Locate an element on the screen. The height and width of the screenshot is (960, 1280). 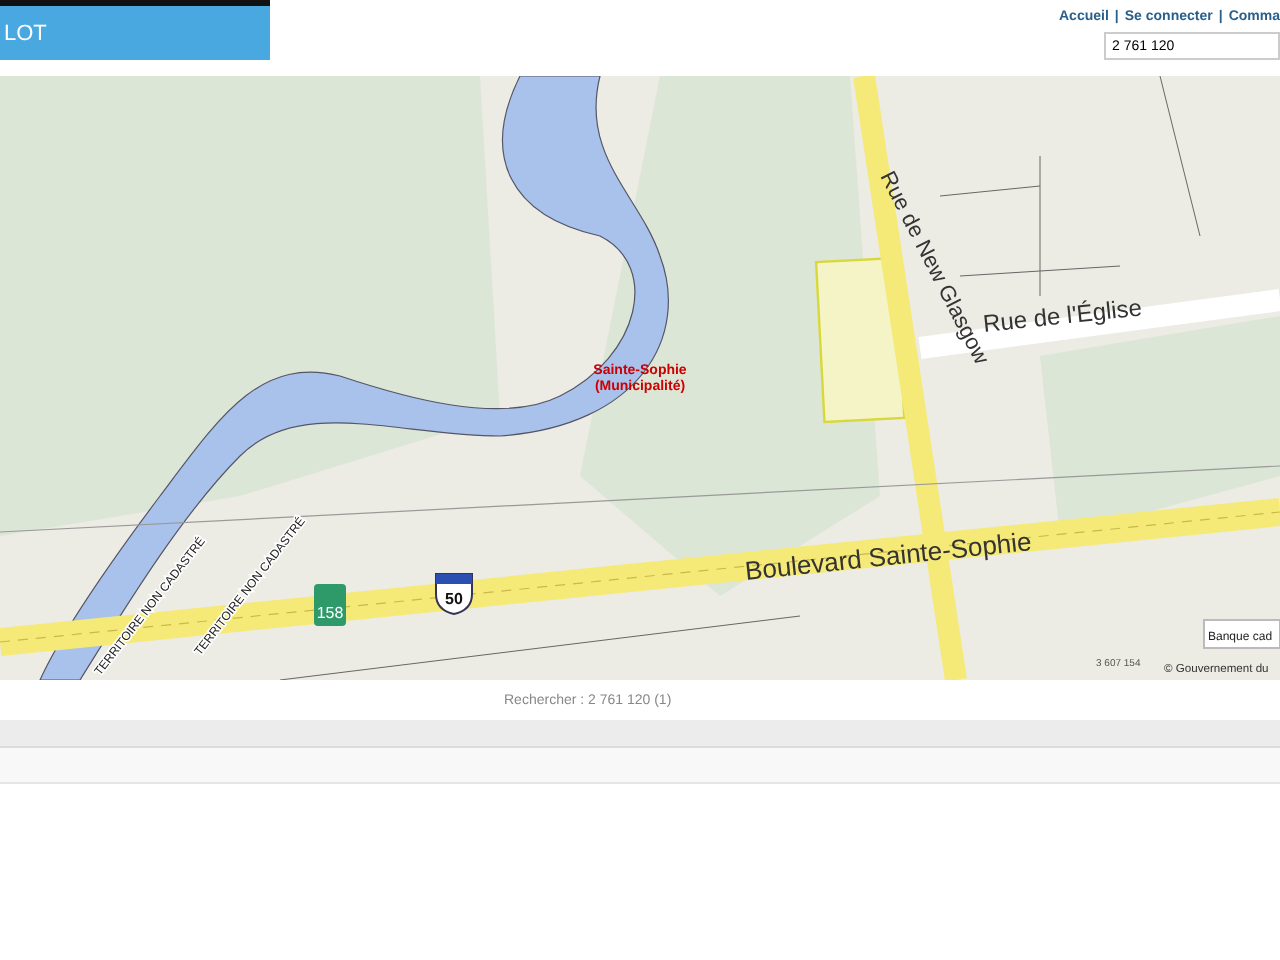
map-label: Rue de l'Église is located at coordinates (1062, 315).